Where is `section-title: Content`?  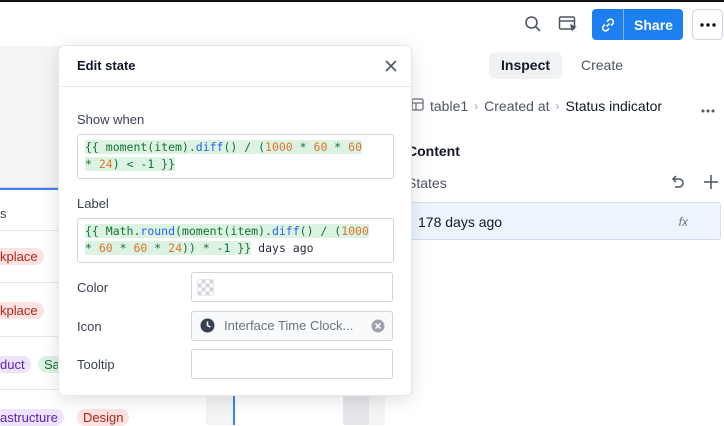
section-title: Content is located at coordinates (433, 151).